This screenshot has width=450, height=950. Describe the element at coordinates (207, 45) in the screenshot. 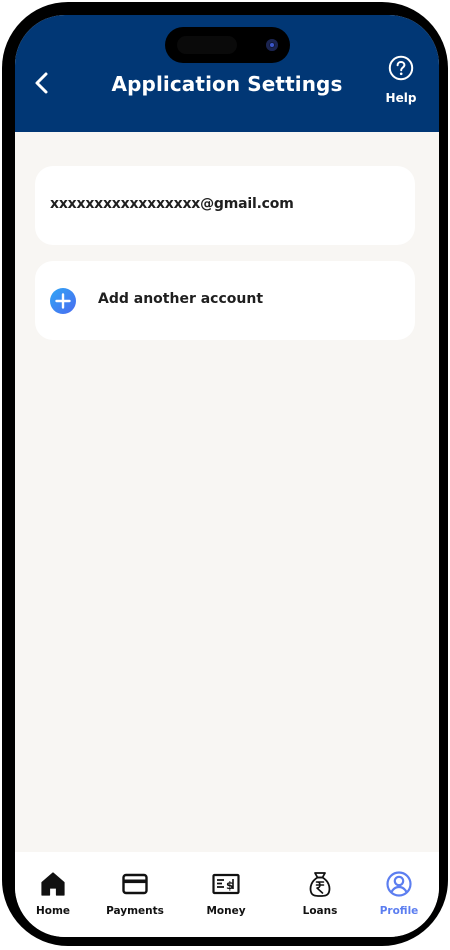

I see `island-pill` at that location.